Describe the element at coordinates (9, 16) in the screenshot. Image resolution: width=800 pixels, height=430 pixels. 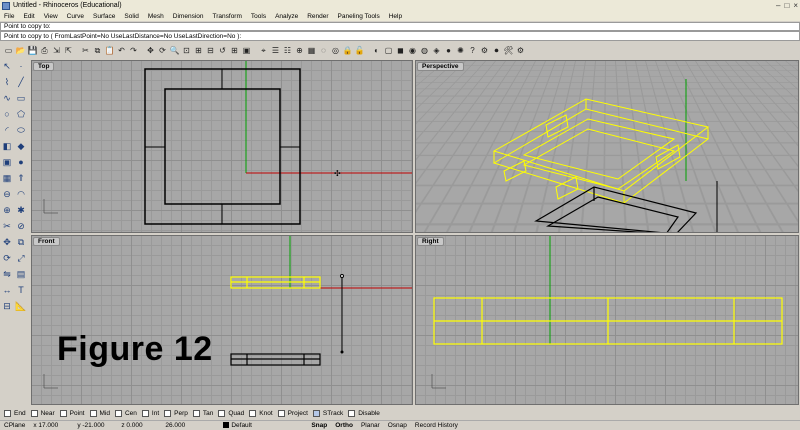
I see `menu-file: File` at that location.